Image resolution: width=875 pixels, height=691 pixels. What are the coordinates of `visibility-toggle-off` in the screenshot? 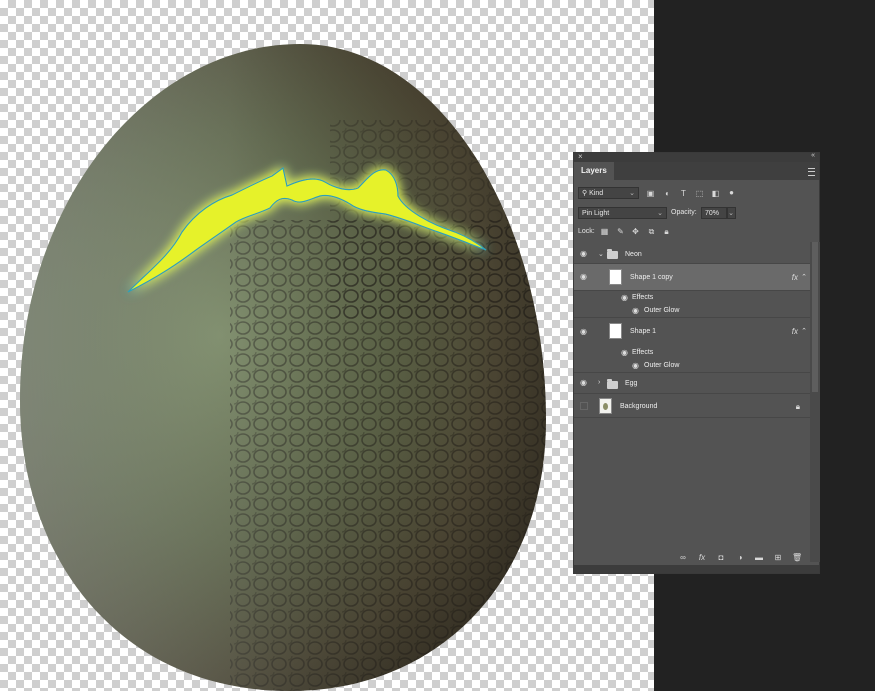 It's located at (584, 406).